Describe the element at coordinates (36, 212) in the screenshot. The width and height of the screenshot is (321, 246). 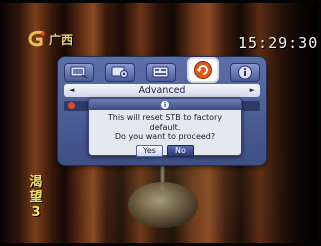
I see `caption-char: 3` at that location.